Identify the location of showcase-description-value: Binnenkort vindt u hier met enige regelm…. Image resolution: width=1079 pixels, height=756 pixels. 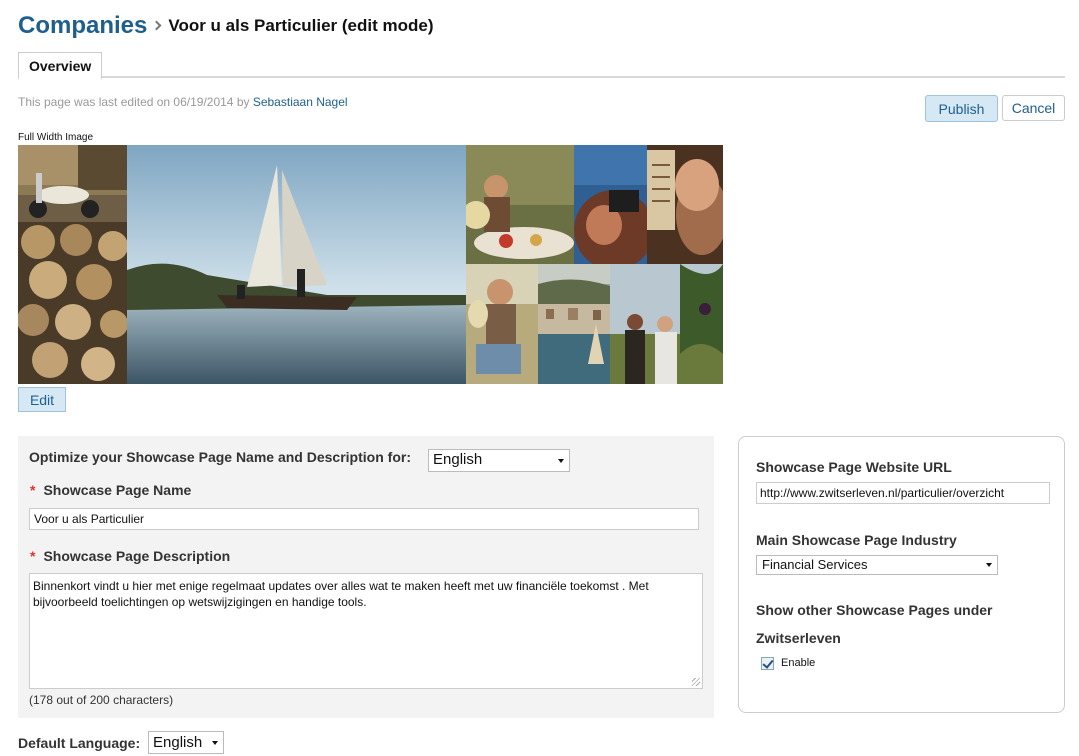
(341, 594).